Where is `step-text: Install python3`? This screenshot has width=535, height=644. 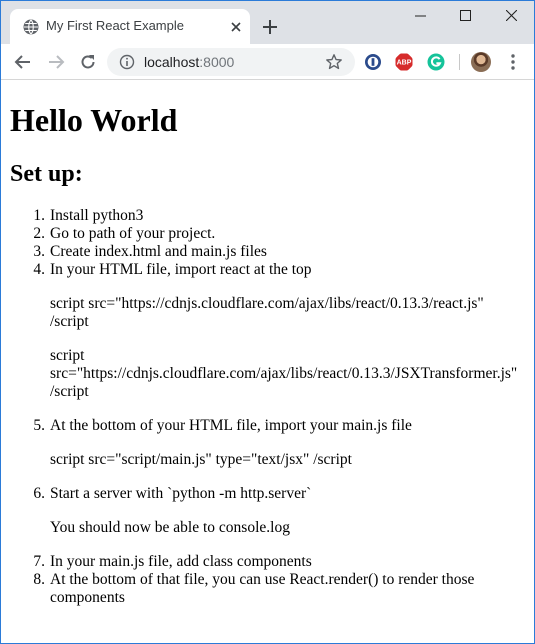 step-text: Install python3 is located at coordinates (97, 215).